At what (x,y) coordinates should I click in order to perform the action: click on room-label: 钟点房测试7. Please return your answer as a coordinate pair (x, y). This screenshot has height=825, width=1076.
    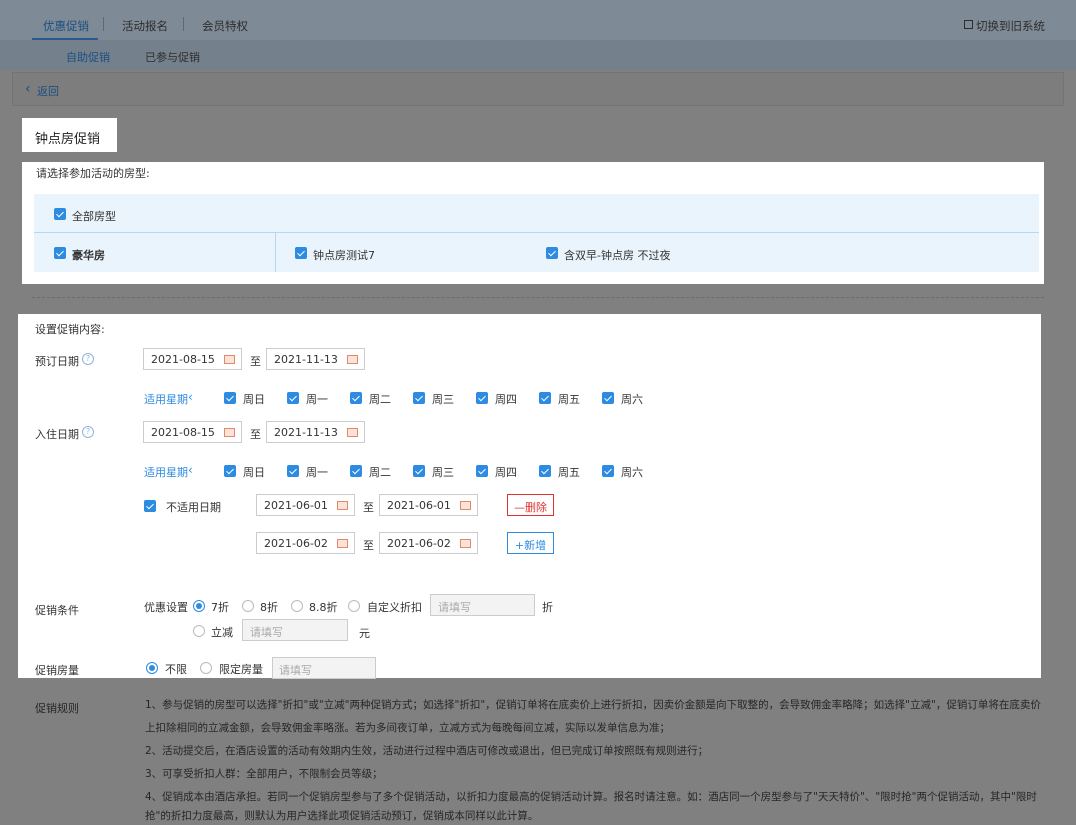
    Looking at the image, I should click on (344, 255).